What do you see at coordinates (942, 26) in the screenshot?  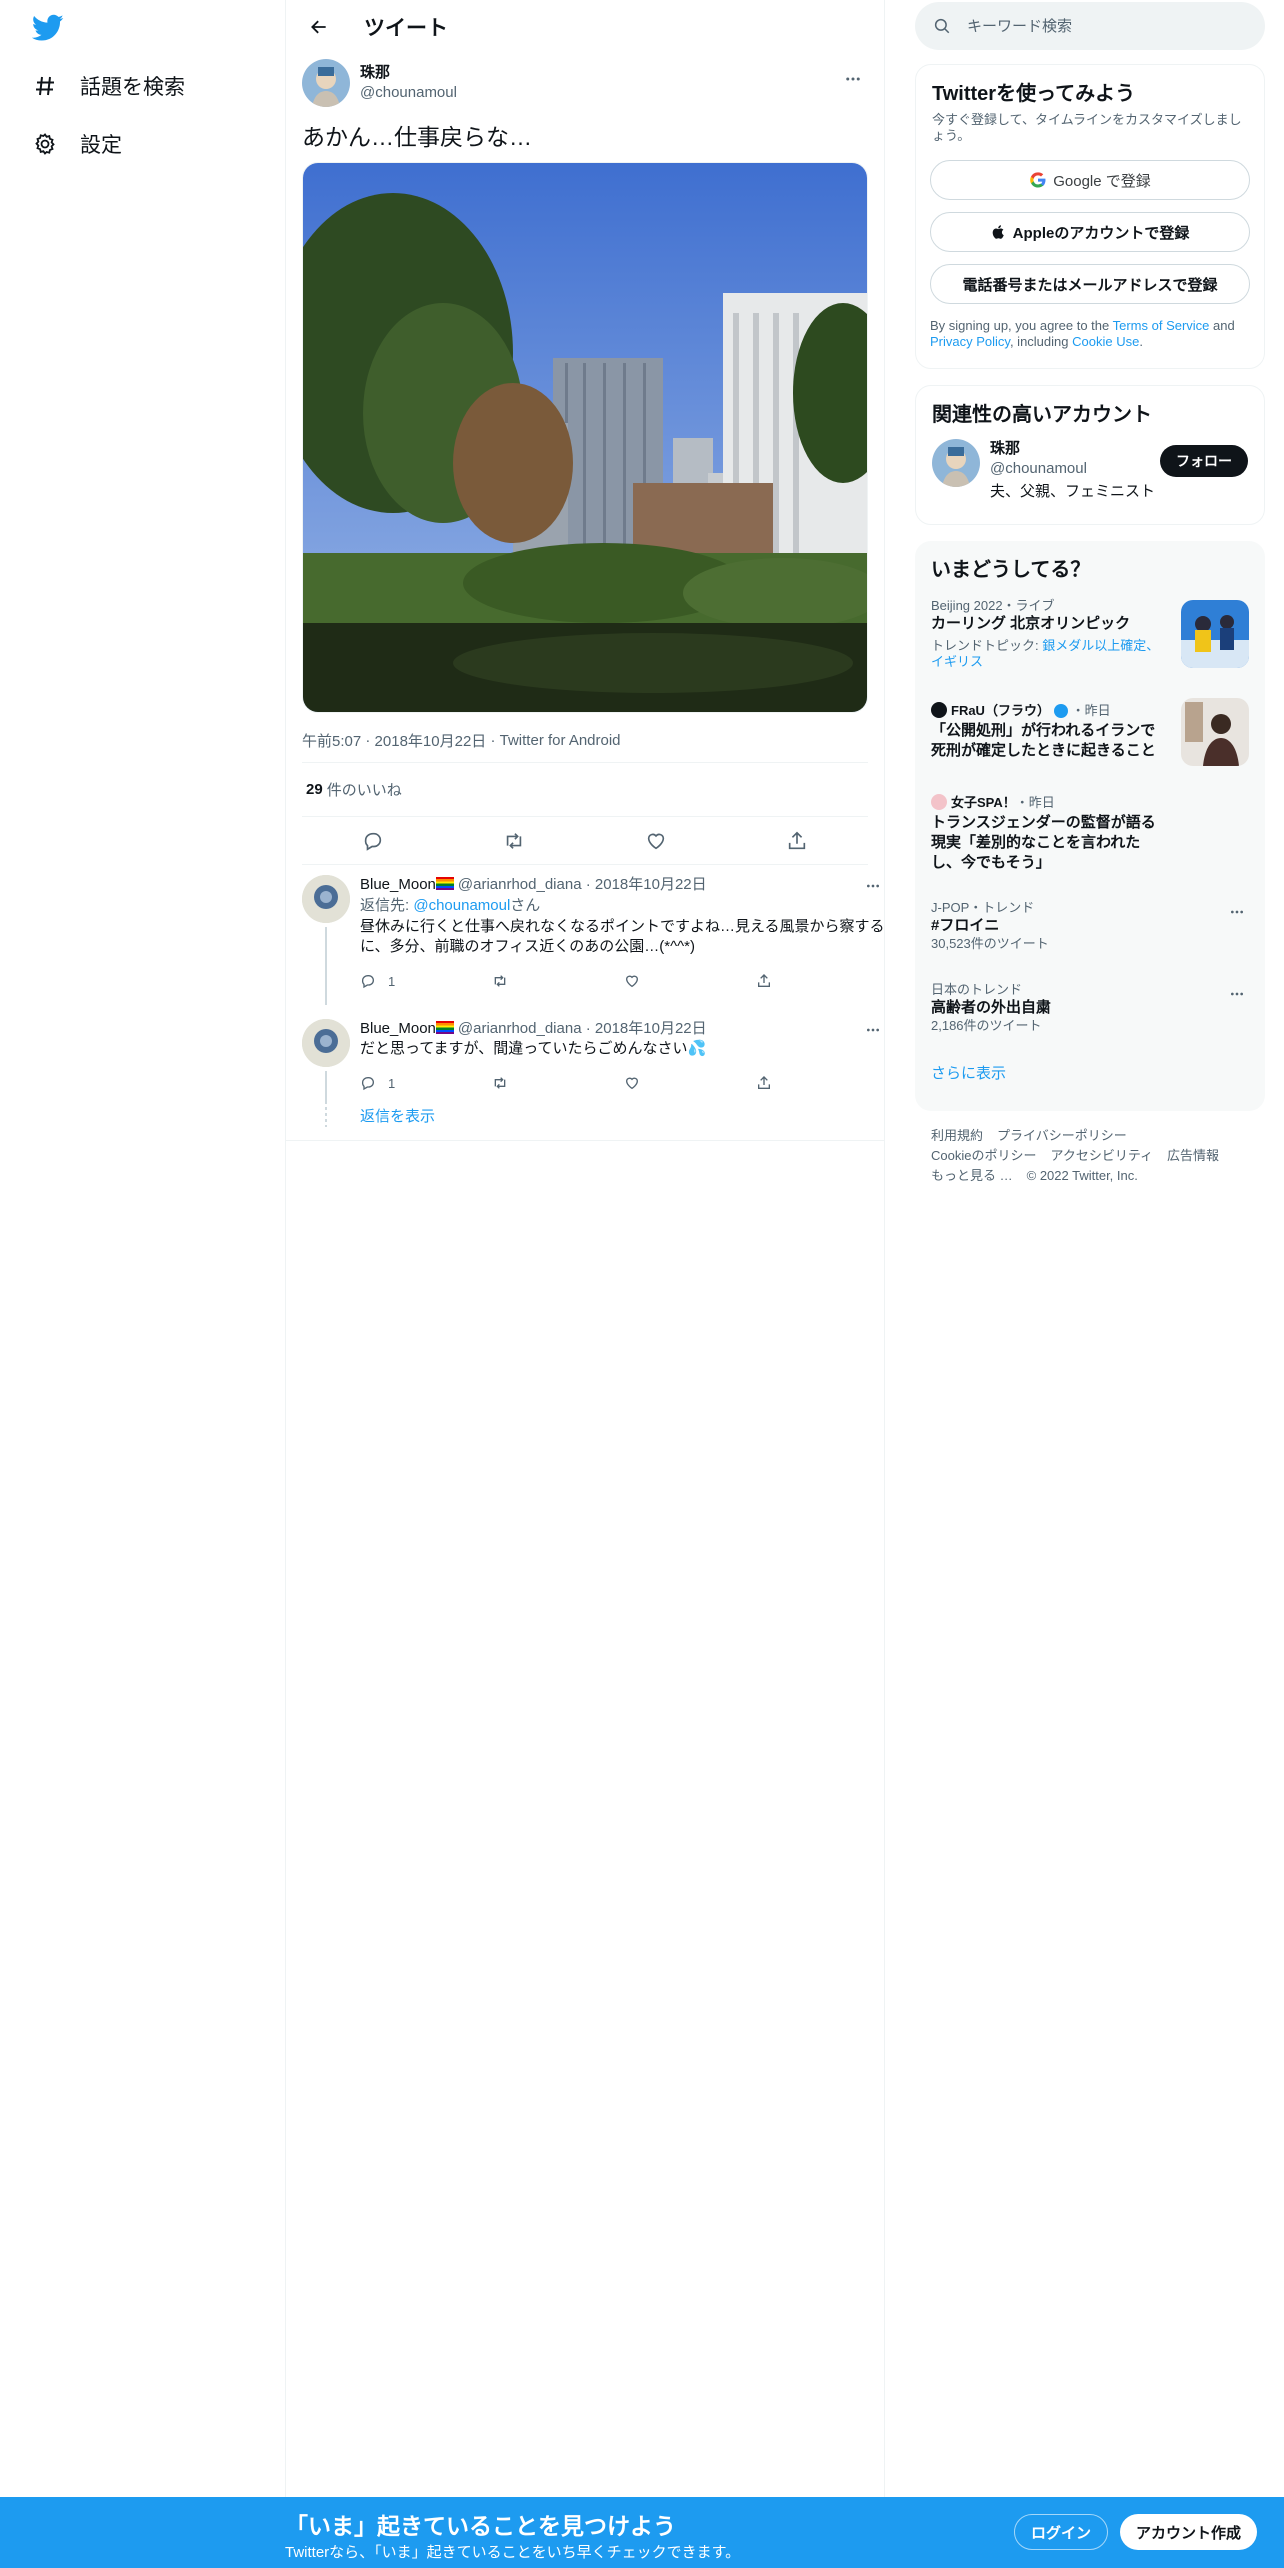 I see `search-icon` at bounding box center [942, 26].